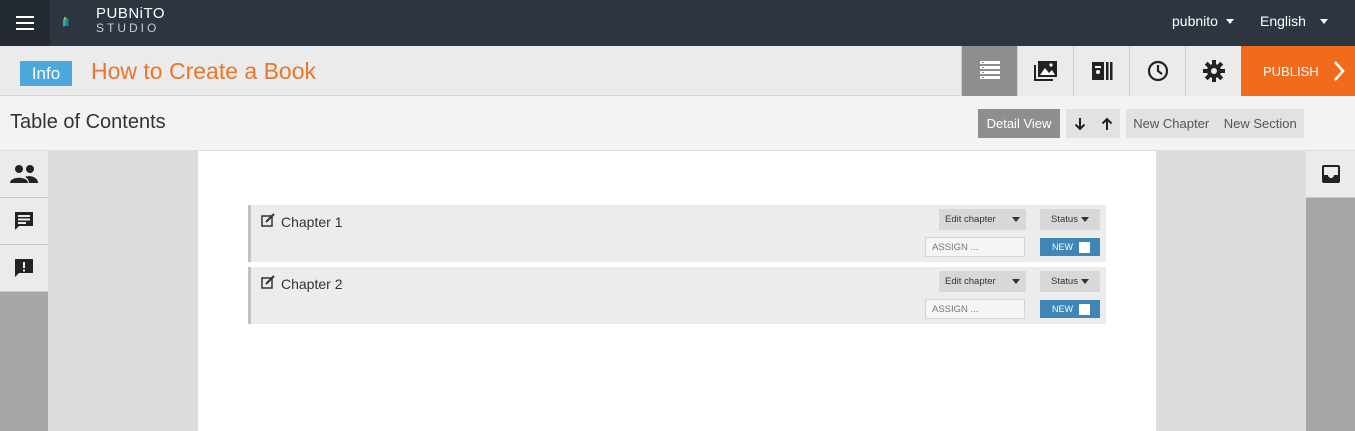  Describe the element at coordinates (1093, 123) in the screenshot. I see `reorder-buttons` at that location.